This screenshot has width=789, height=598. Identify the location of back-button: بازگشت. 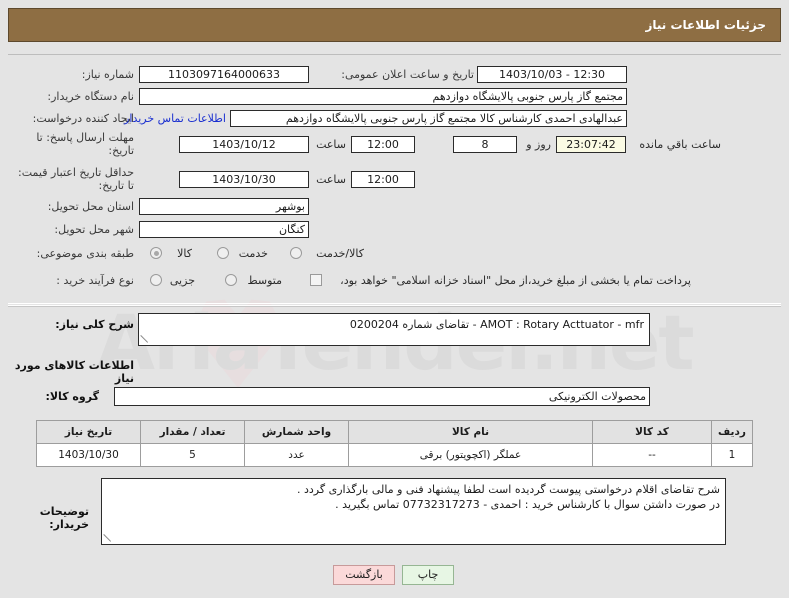
(364, 575).